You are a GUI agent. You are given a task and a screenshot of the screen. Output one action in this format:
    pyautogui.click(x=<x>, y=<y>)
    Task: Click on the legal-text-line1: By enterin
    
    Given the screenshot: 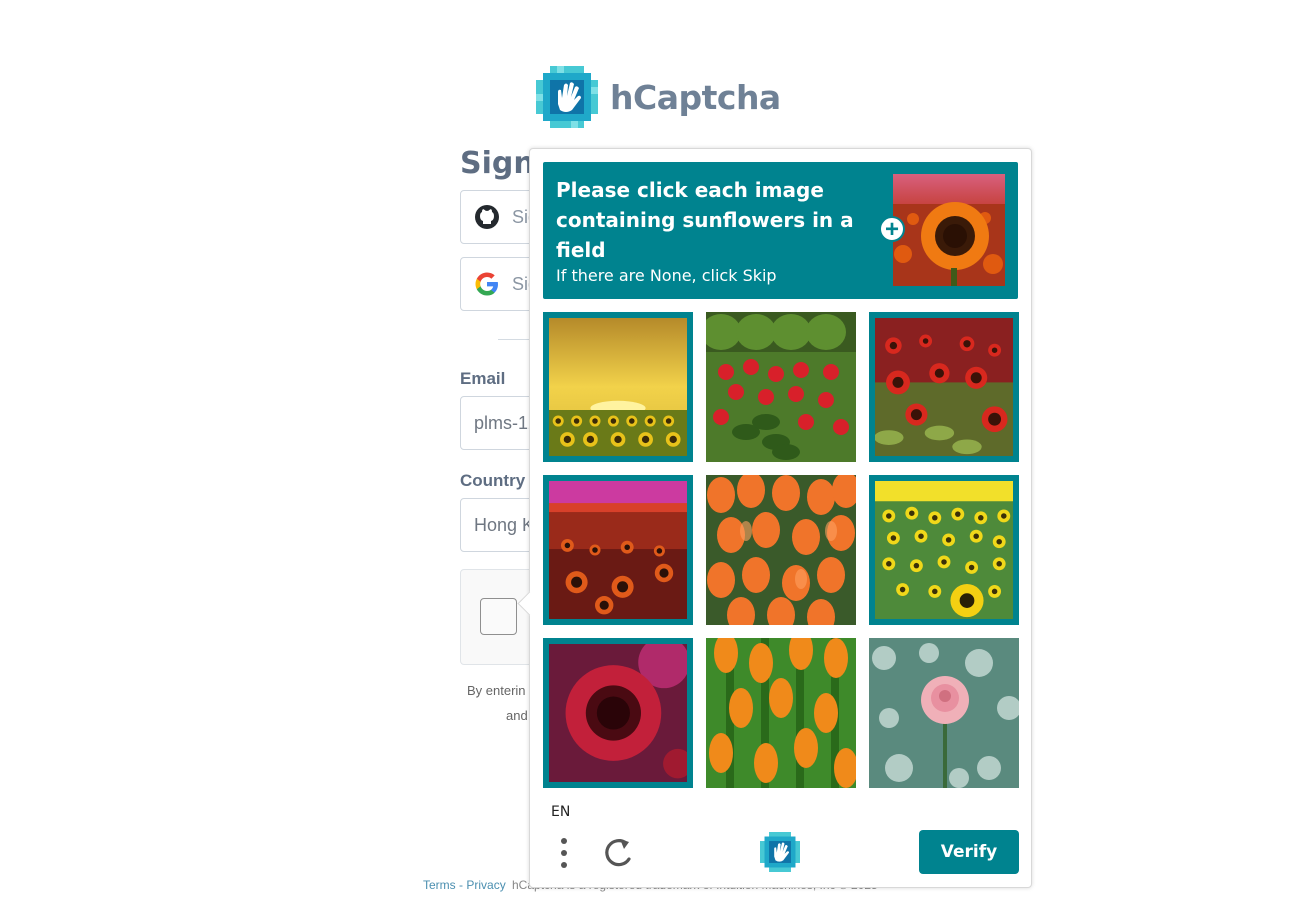 What is the action you would take?
    pyautogui.click(x=496, y=690)
    